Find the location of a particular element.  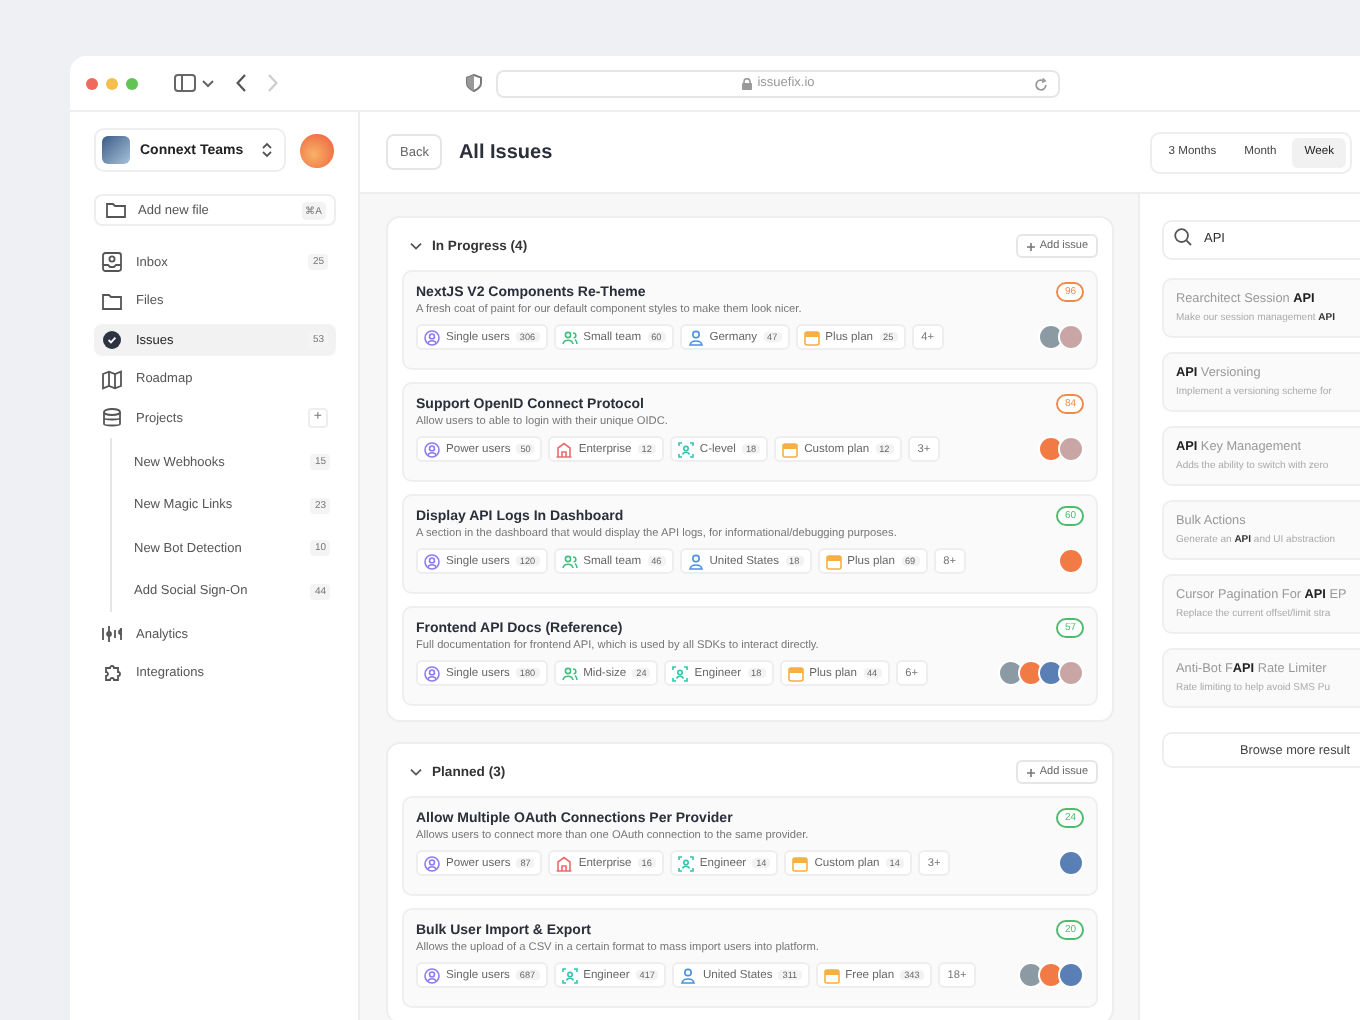

database-icon is located at coordinates (112, 418).